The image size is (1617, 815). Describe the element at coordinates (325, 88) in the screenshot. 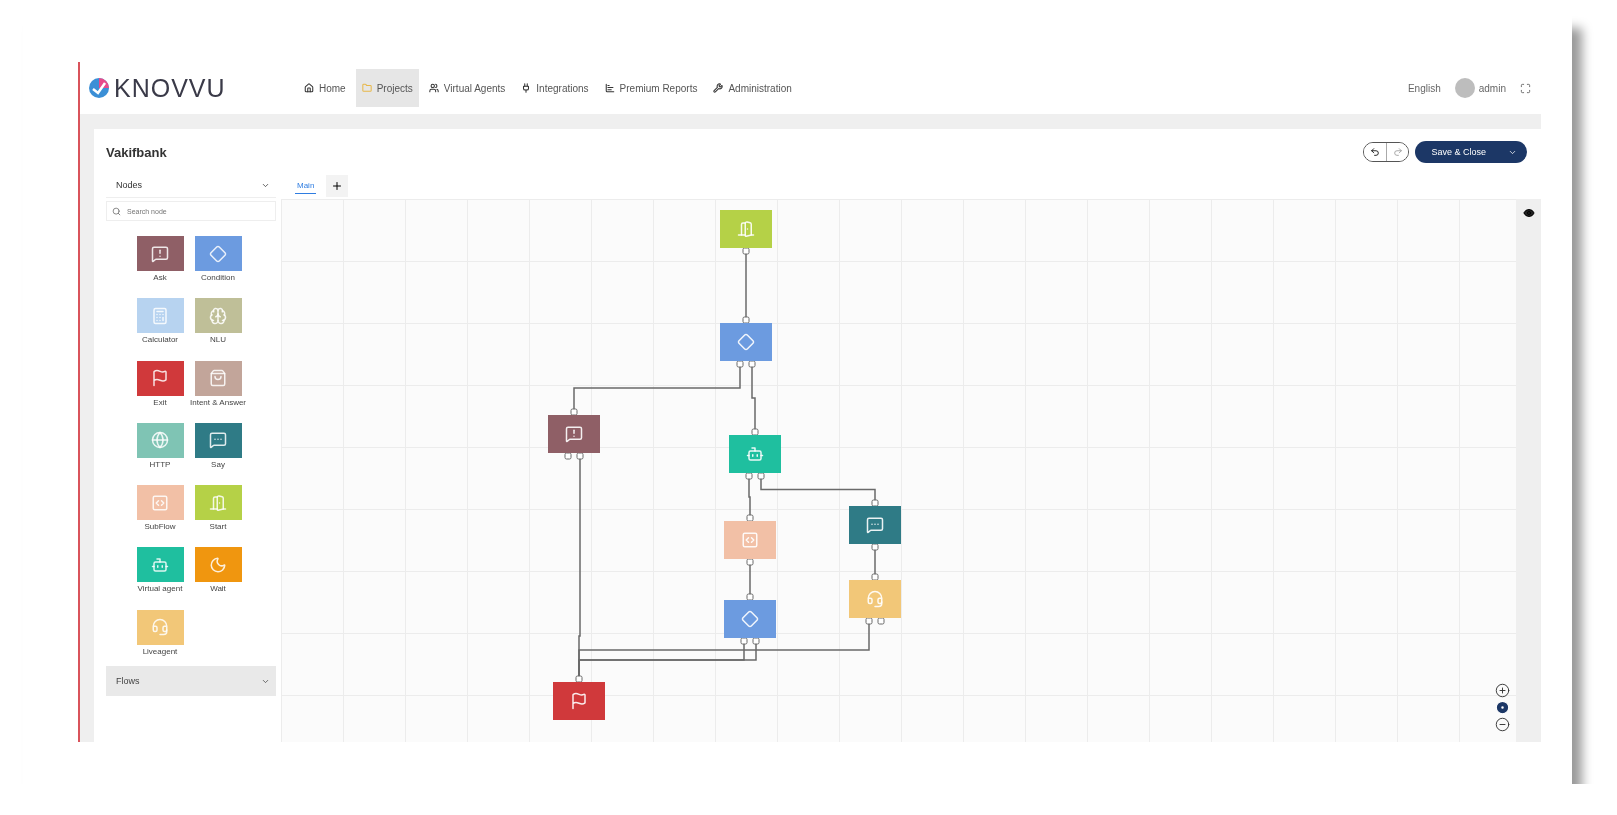

I see `nav-item: Home` at that location.